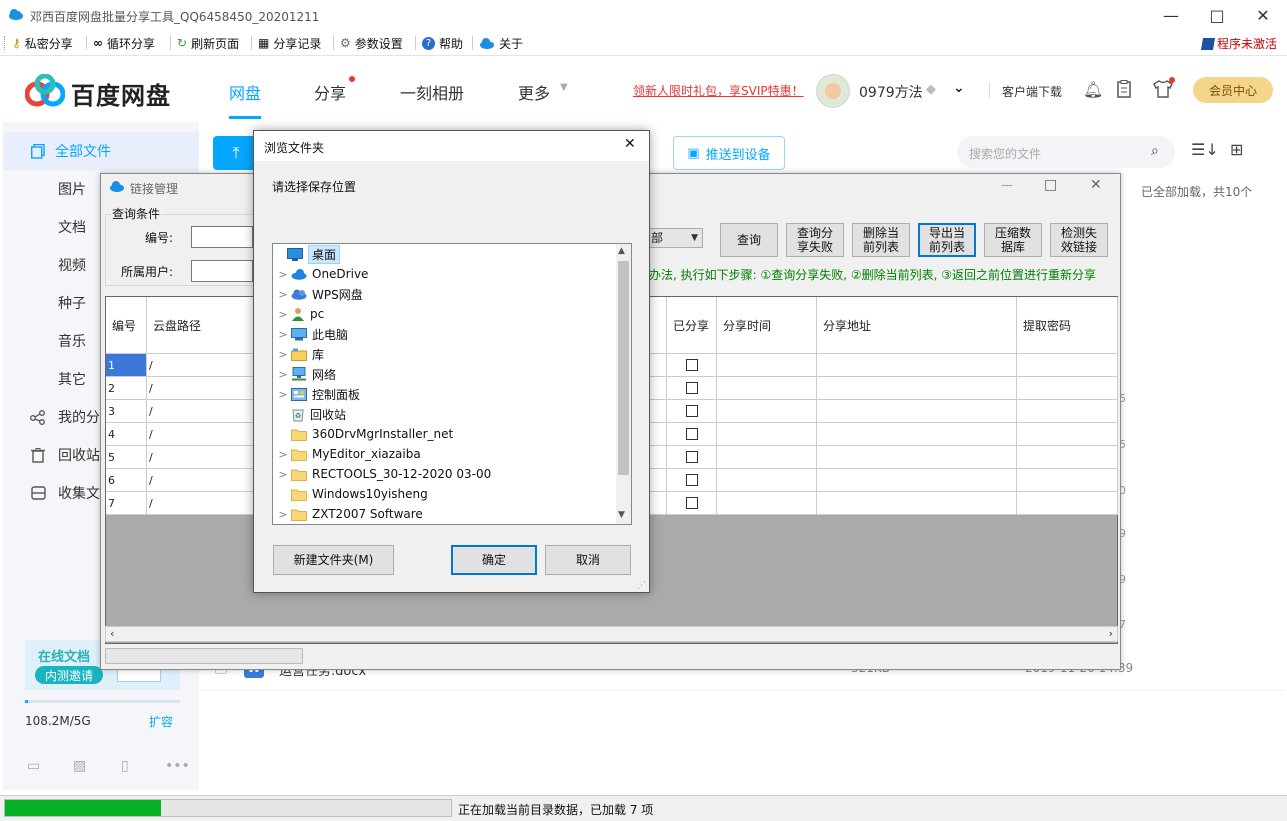 The width and height of the screenshot is (1287, 821). I want to click on tree-item: > ZXT2007 Software, so click(444, 514).